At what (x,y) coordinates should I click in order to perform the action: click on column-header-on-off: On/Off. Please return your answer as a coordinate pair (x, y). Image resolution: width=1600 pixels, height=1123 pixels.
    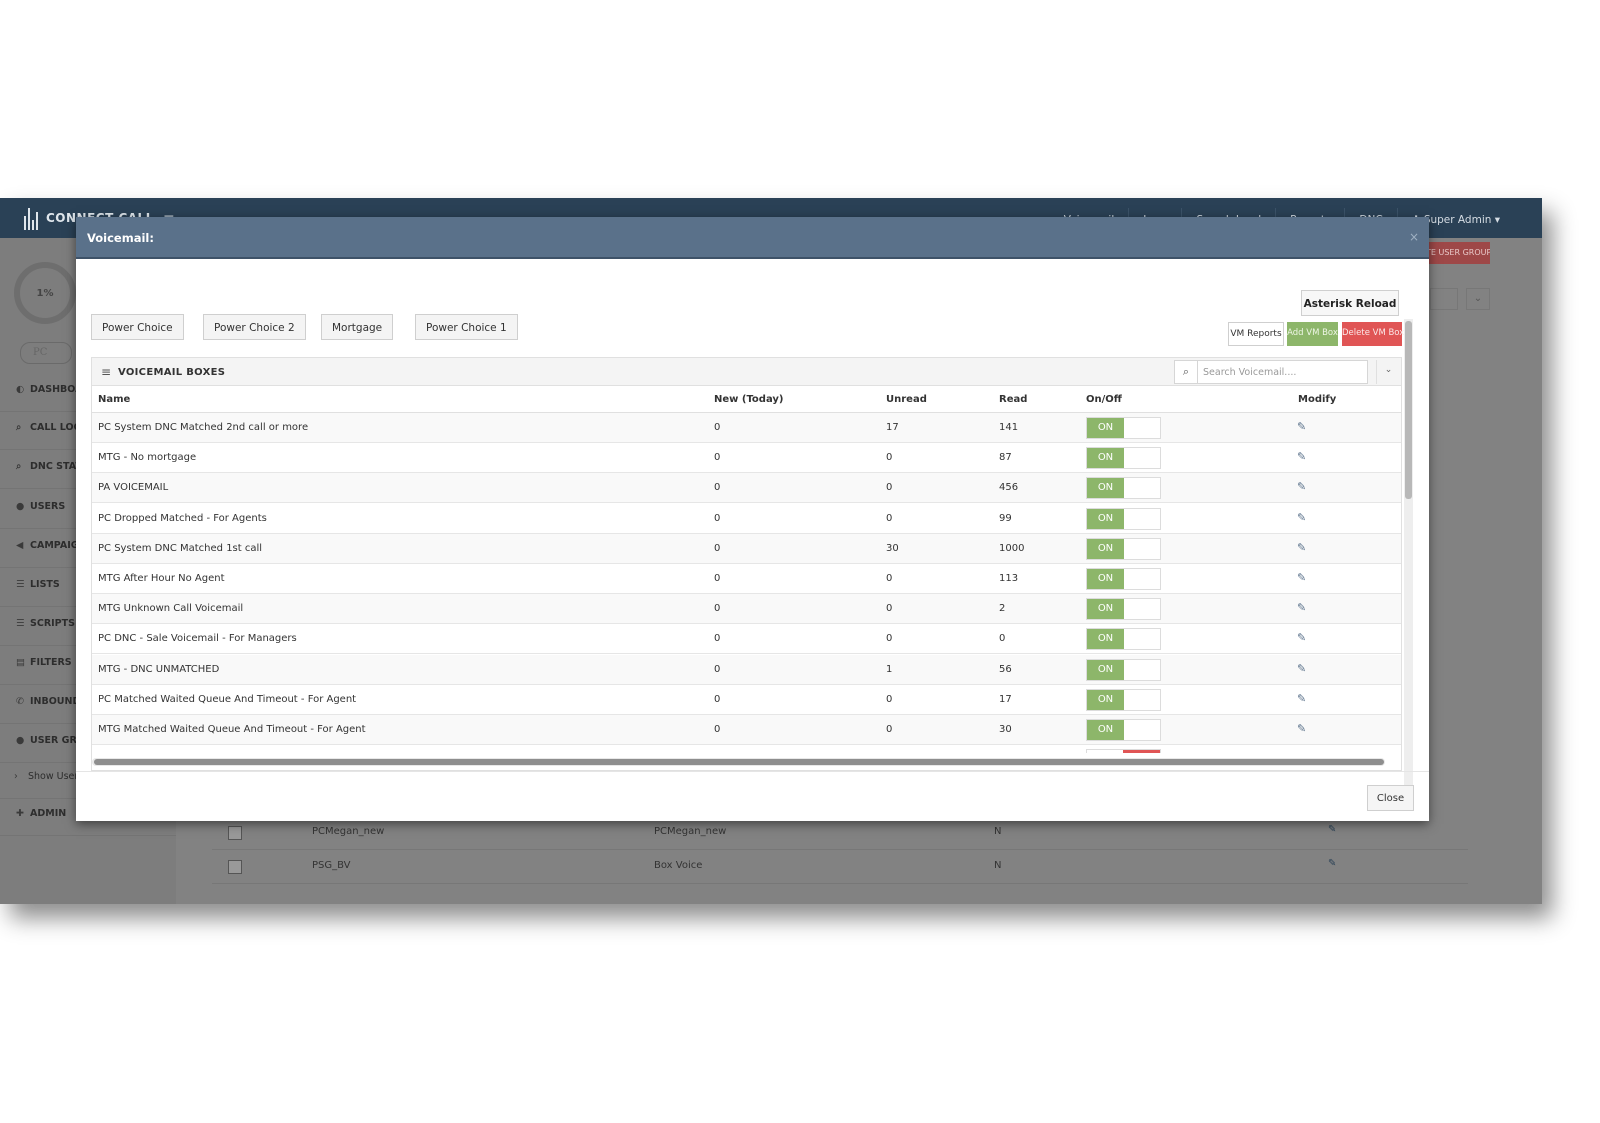
    Looking at the image, I should click on (1104, 399).